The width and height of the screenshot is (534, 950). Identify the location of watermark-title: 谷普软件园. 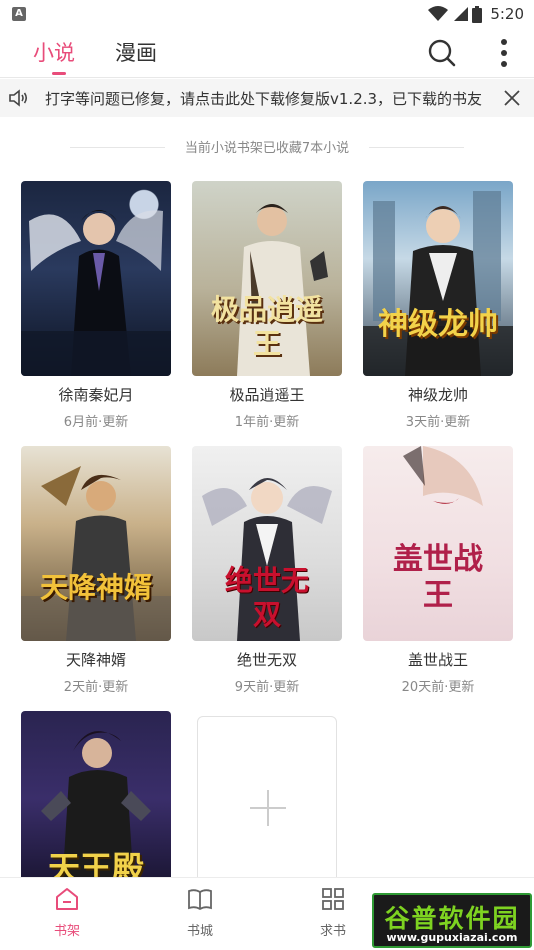
(452, 918).